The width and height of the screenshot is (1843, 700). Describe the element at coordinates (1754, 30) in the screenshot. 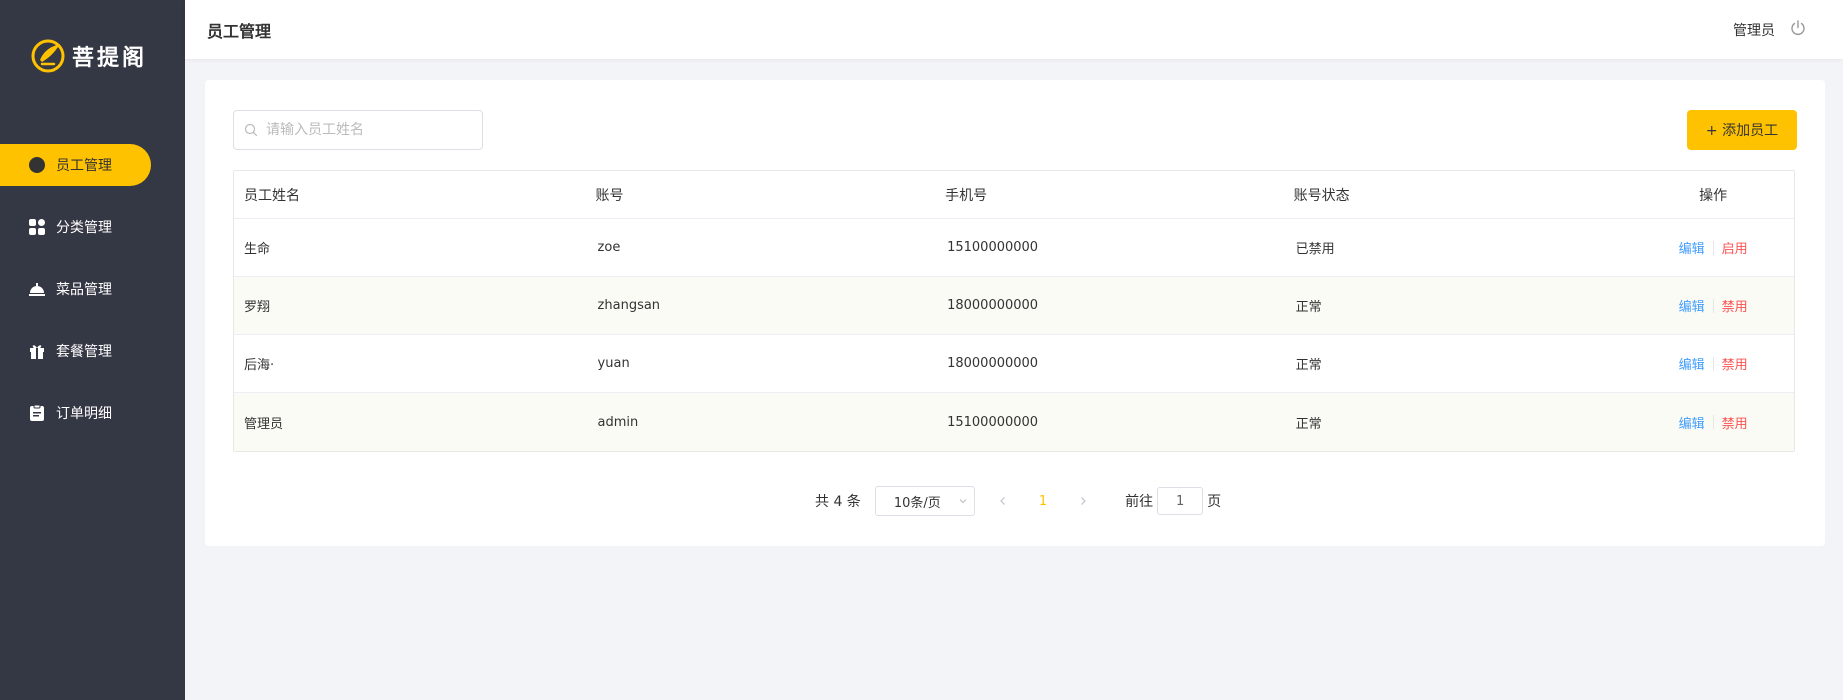

I see `current-user: 管理员` at that location.